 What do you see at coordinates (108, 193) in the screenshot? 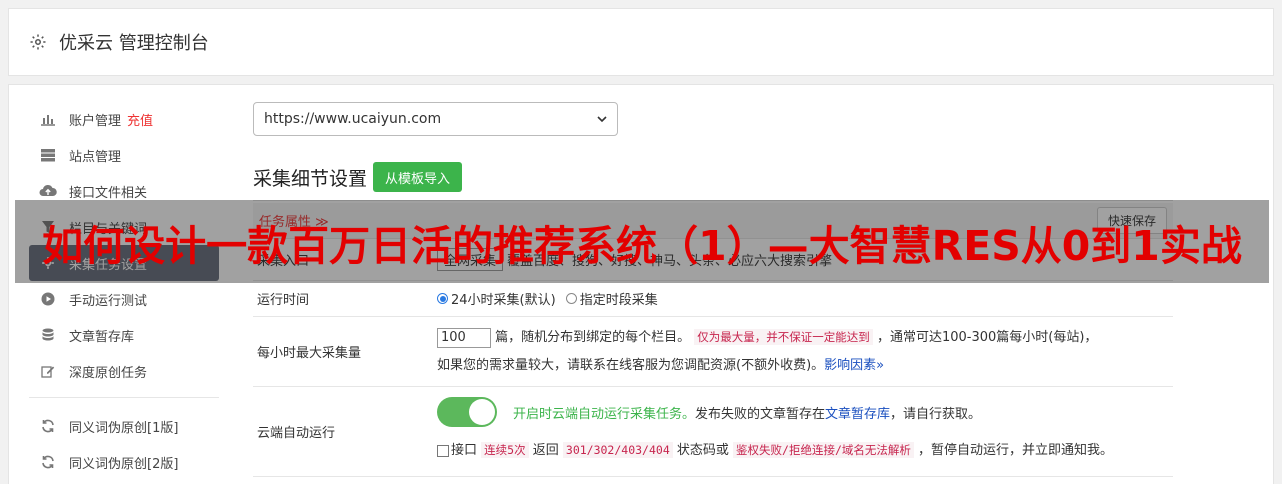
I see `sidebar-item-label: 接口文件相关` at bounding box center [108, 193].